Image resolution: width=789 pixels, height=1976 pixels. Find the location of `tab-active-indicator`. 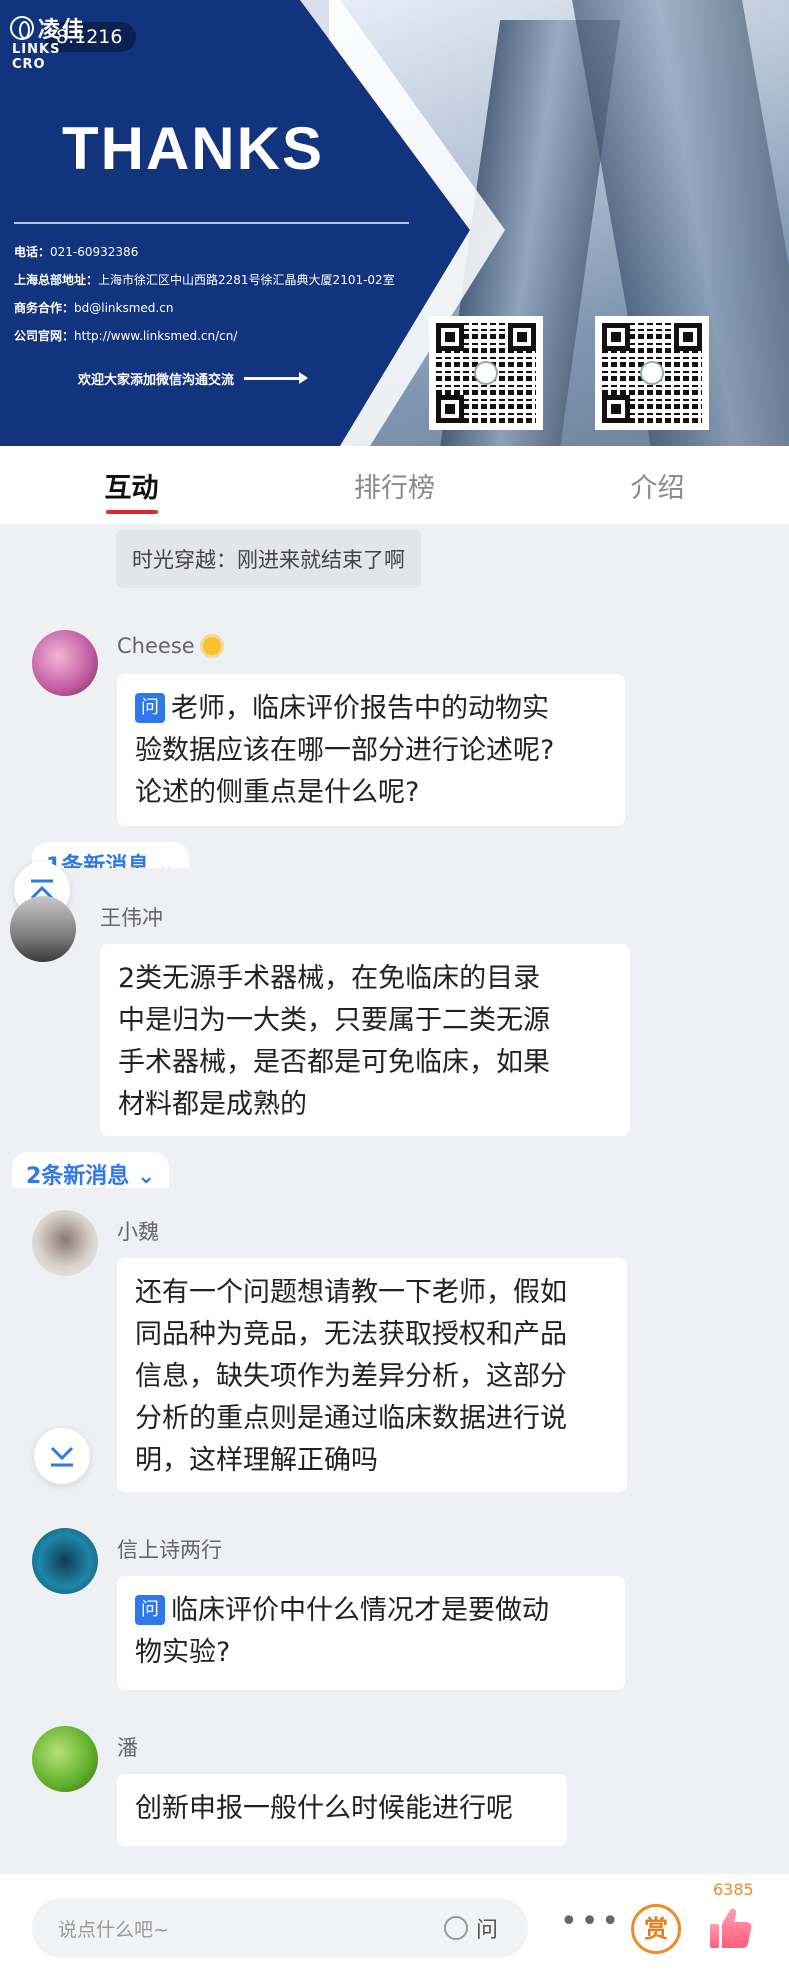

tab-active-indicator is located at coordinates (131, 512).